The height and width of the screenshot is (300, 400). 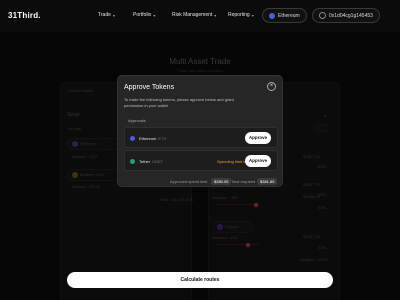 What do you see at coordinates (201, 137) in the screenshot?
I see `approval-row-ethereum: Ethereum ETH Approve` at bounding box center [201, 137].